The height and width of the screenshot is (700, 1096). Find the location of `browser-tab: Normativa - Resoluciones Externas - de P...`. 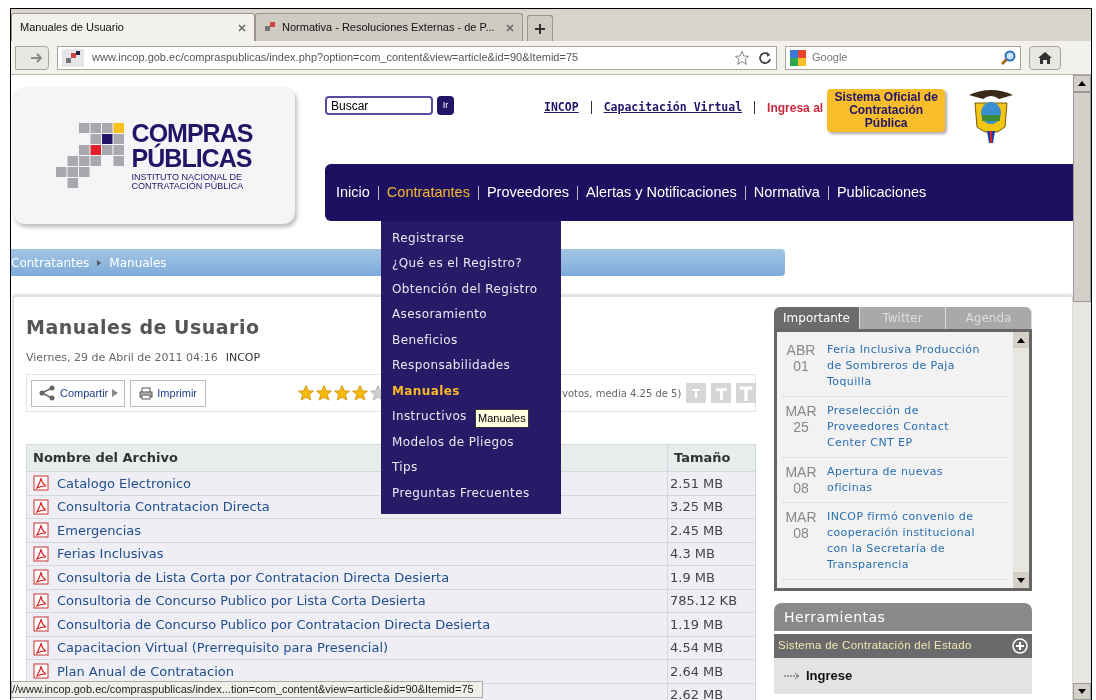

browser-tab: Normativa - Resoluciones Externas - de P... is located at coordinates (389, 27).